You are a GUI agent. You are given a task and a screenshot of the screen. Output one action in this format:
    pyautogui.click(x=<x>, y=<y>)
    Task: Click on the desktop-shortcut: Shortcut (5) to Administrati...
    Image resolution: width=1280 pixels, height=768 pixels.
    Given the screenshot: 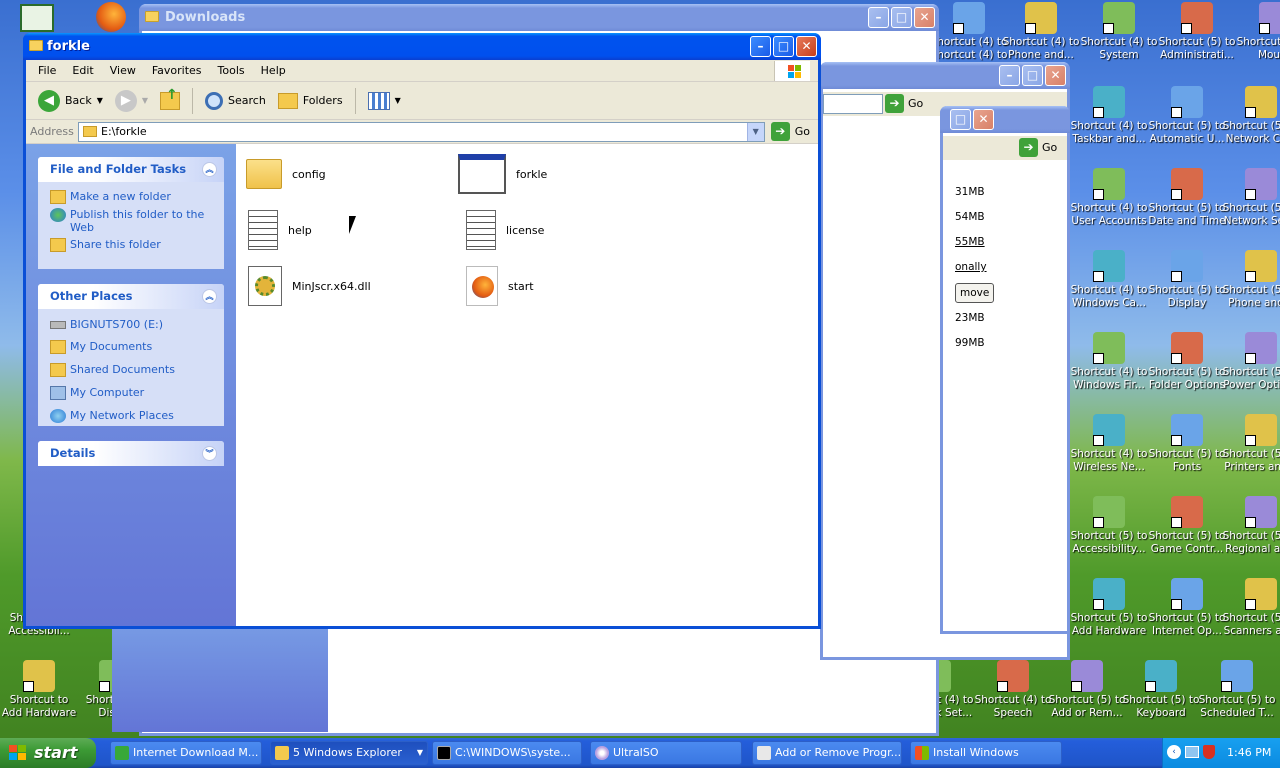 What is the action you would take?
    pyautogui.click(x=1197, y=32)
    